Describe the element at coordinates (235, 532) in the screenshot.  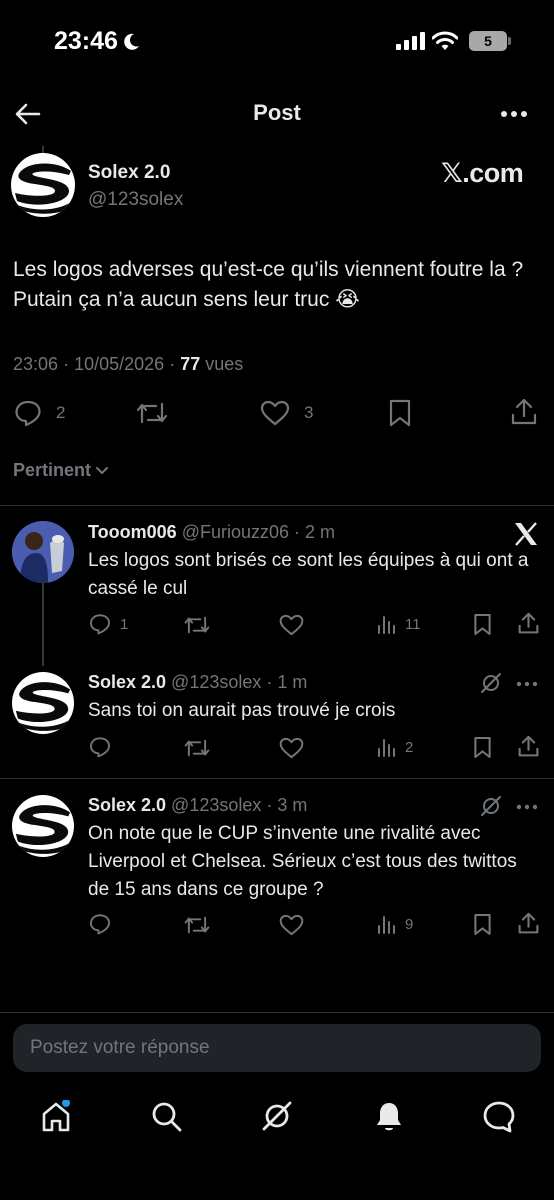
I see `reply-author-handle: @Furiouzz06` at that location.